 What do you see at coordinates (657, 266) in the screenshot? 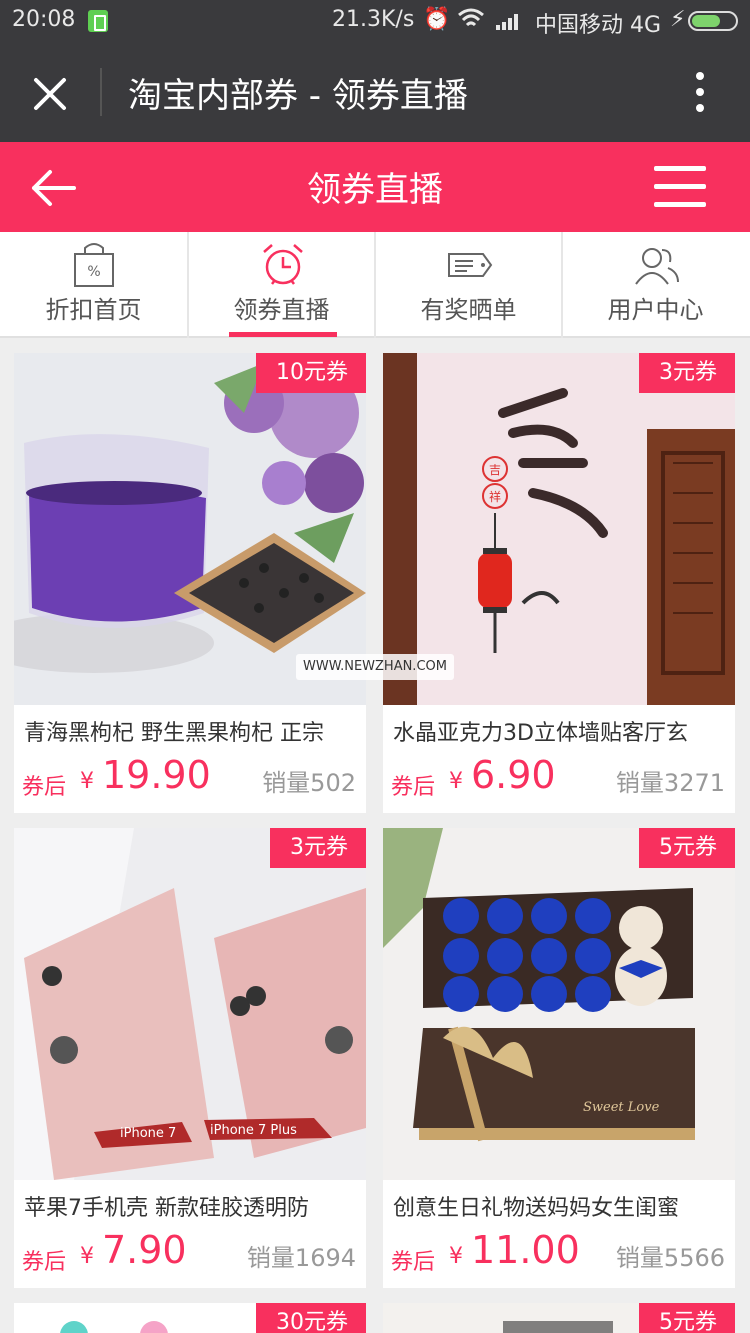
I see `users-icon` at bounding box center [657, 266].